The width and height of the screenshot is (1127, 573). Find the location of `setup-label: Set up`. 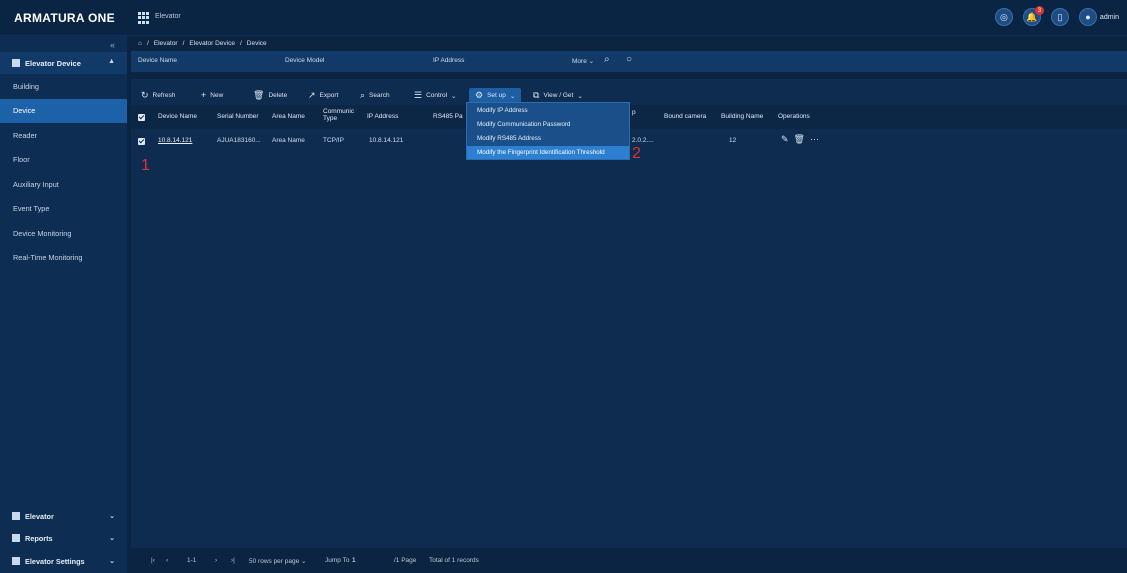

setup-label: Set up is located at coordinates (496, 95).